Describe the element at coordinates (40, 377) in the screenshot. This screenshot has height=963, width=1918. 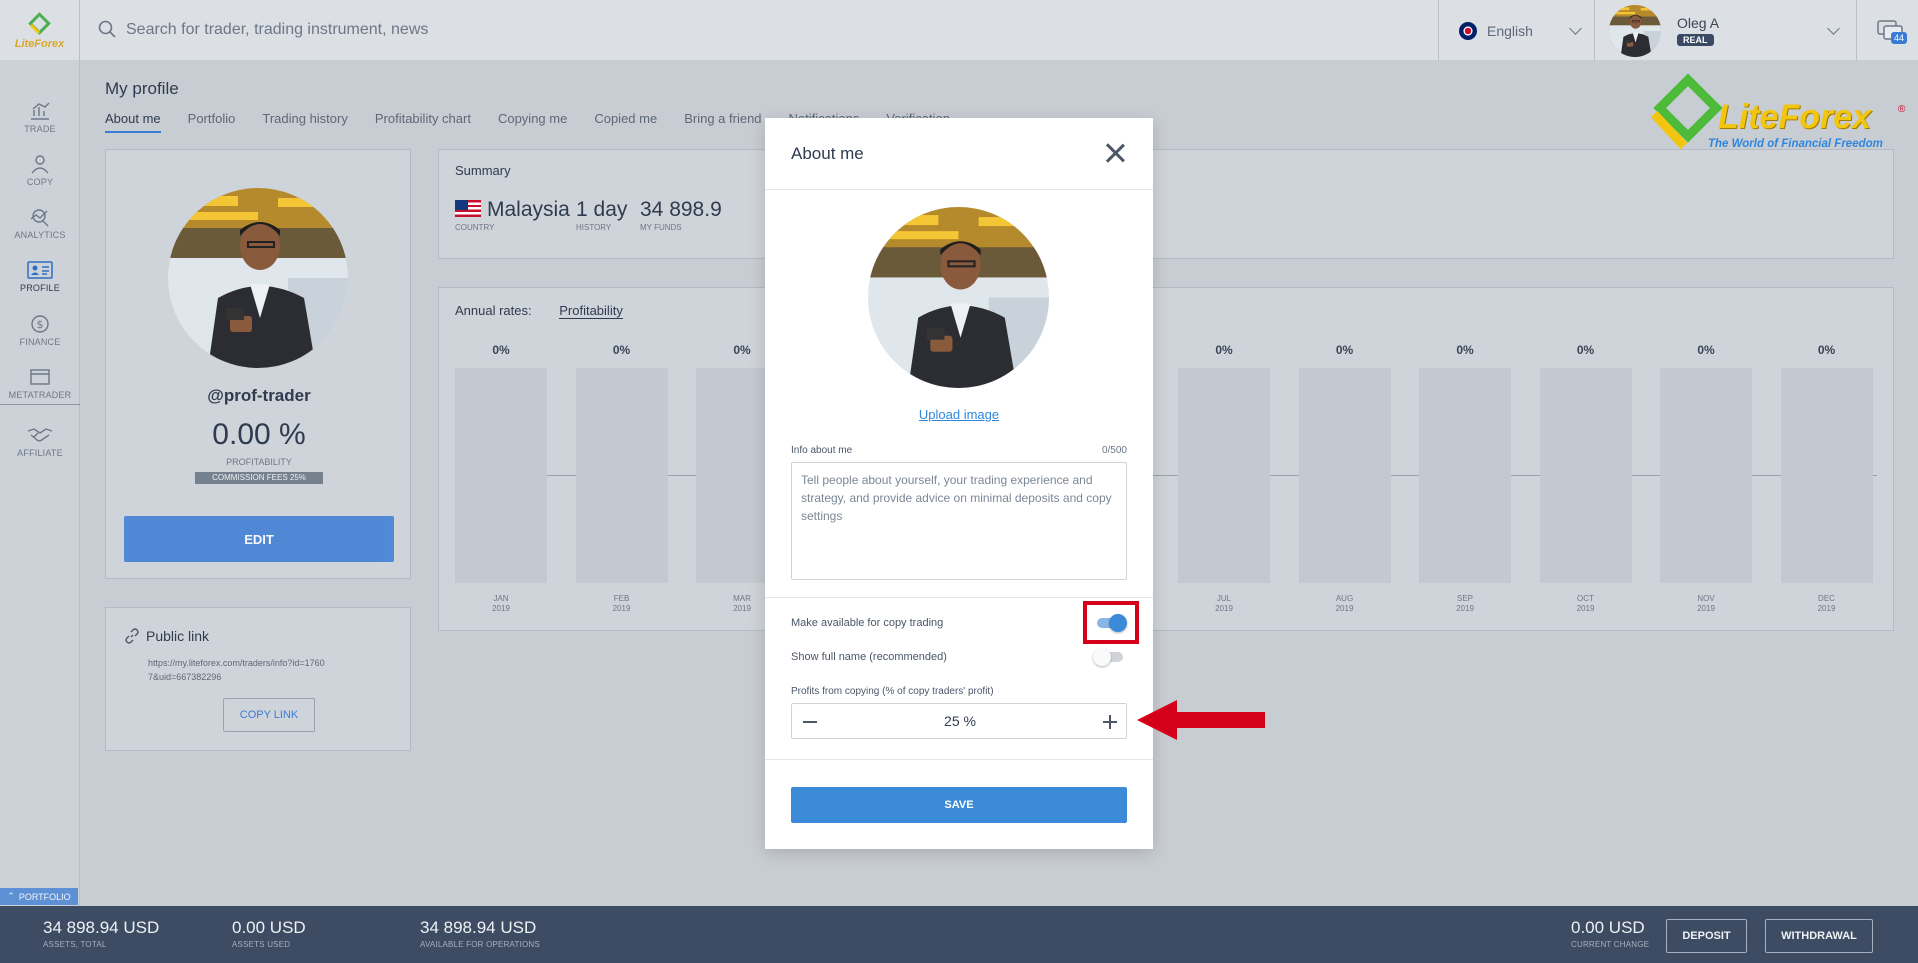
I see `window-icon` at that location.